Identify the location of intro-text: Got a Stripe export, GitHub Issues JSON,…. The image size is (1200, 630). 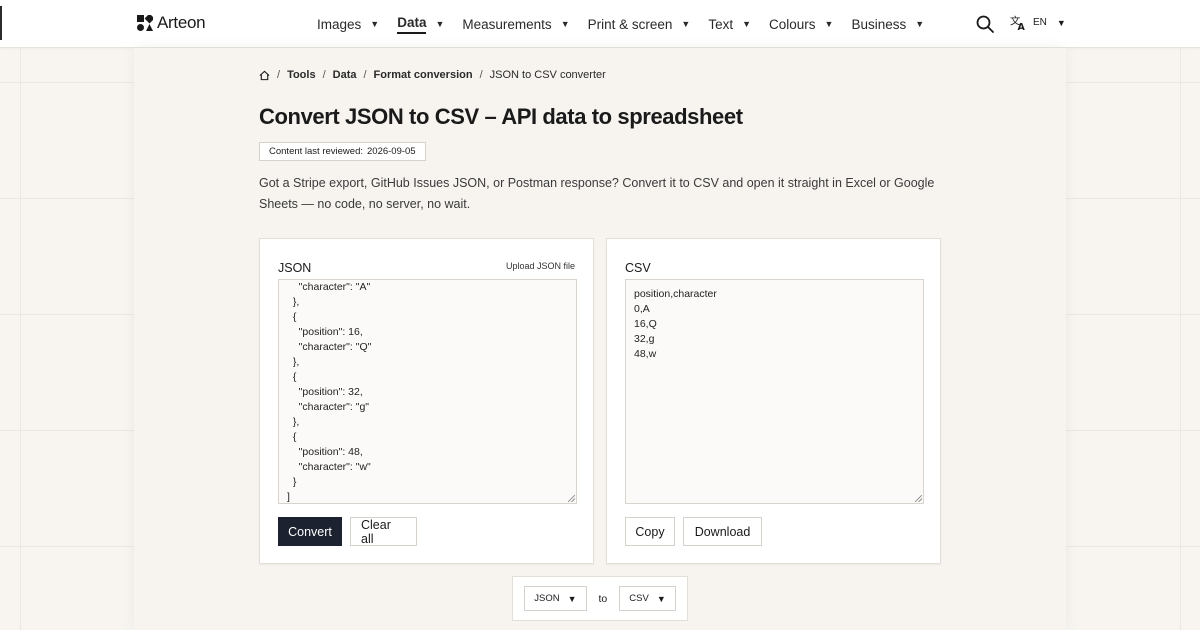
(597, 193).